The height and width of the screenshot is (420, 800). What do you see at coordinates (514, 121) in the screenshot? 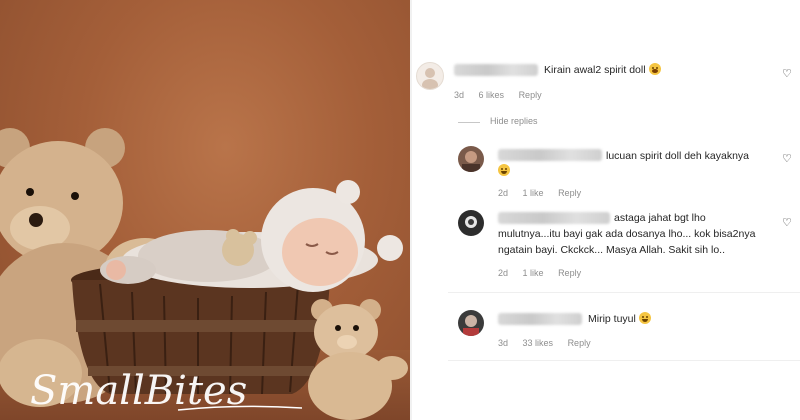
I see `hide-replies-button: Hide replies` at bounding box center [514, 121].